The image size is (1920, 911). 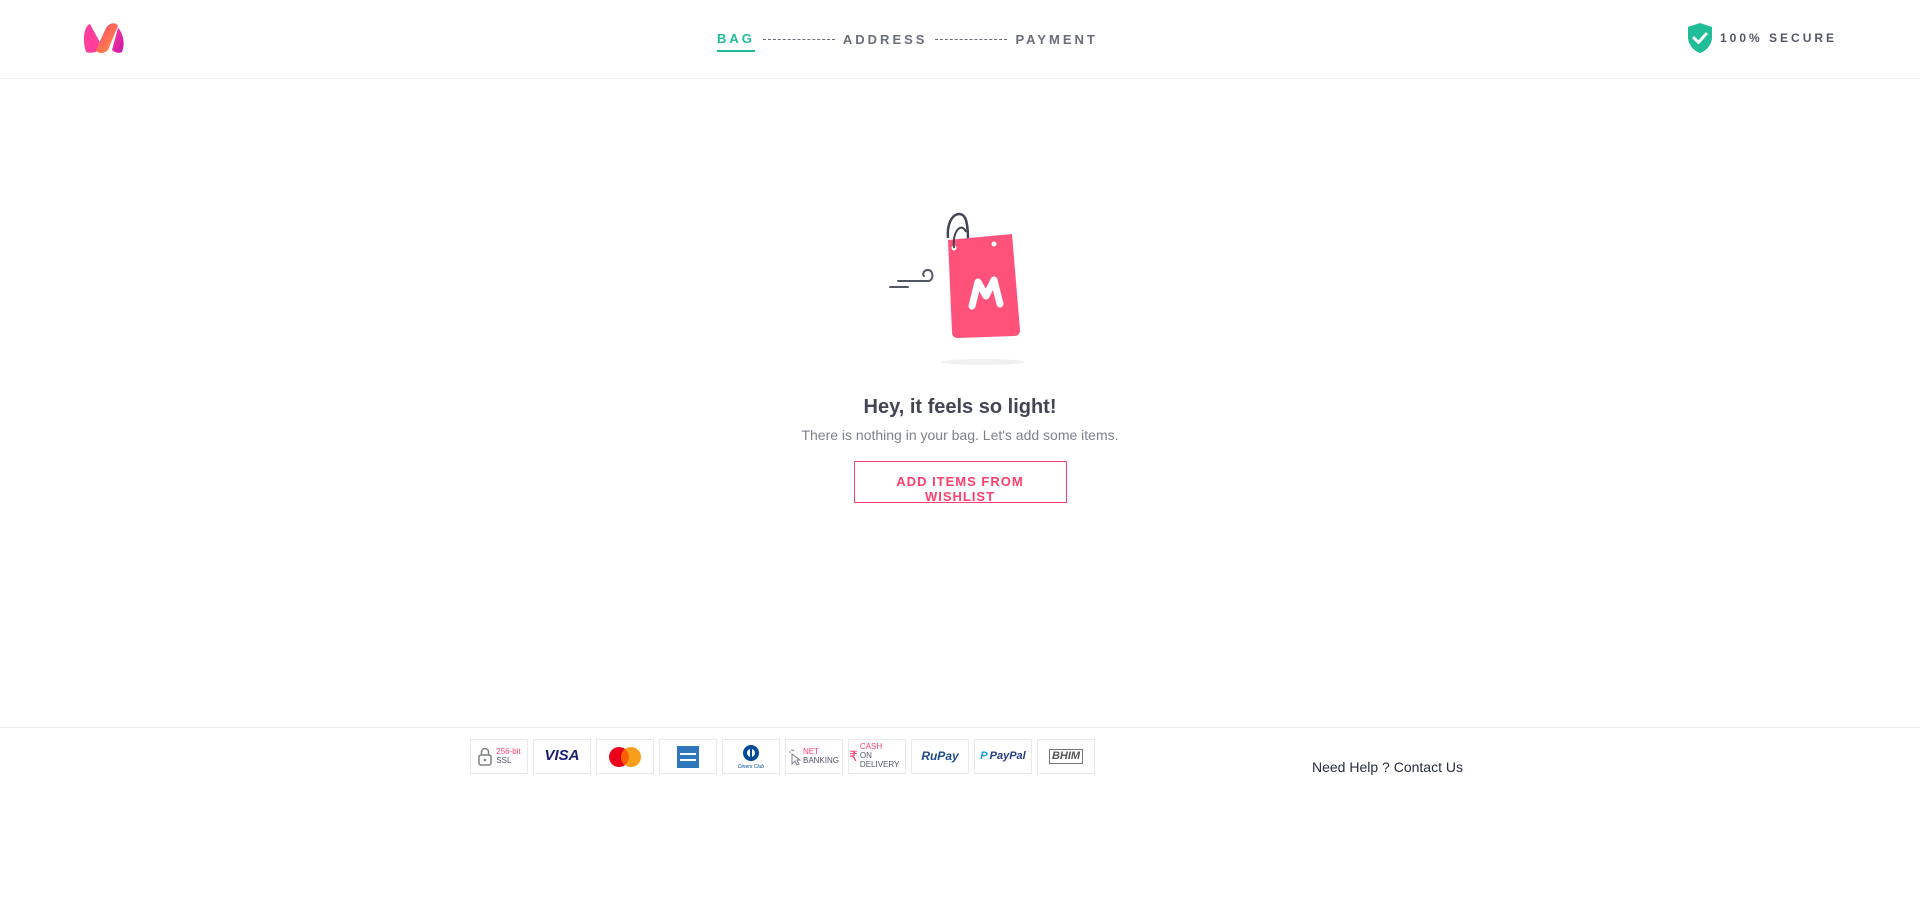 I want to click on empty-bag-title: Hey, it feels so light!, so click(x=960, y=407).